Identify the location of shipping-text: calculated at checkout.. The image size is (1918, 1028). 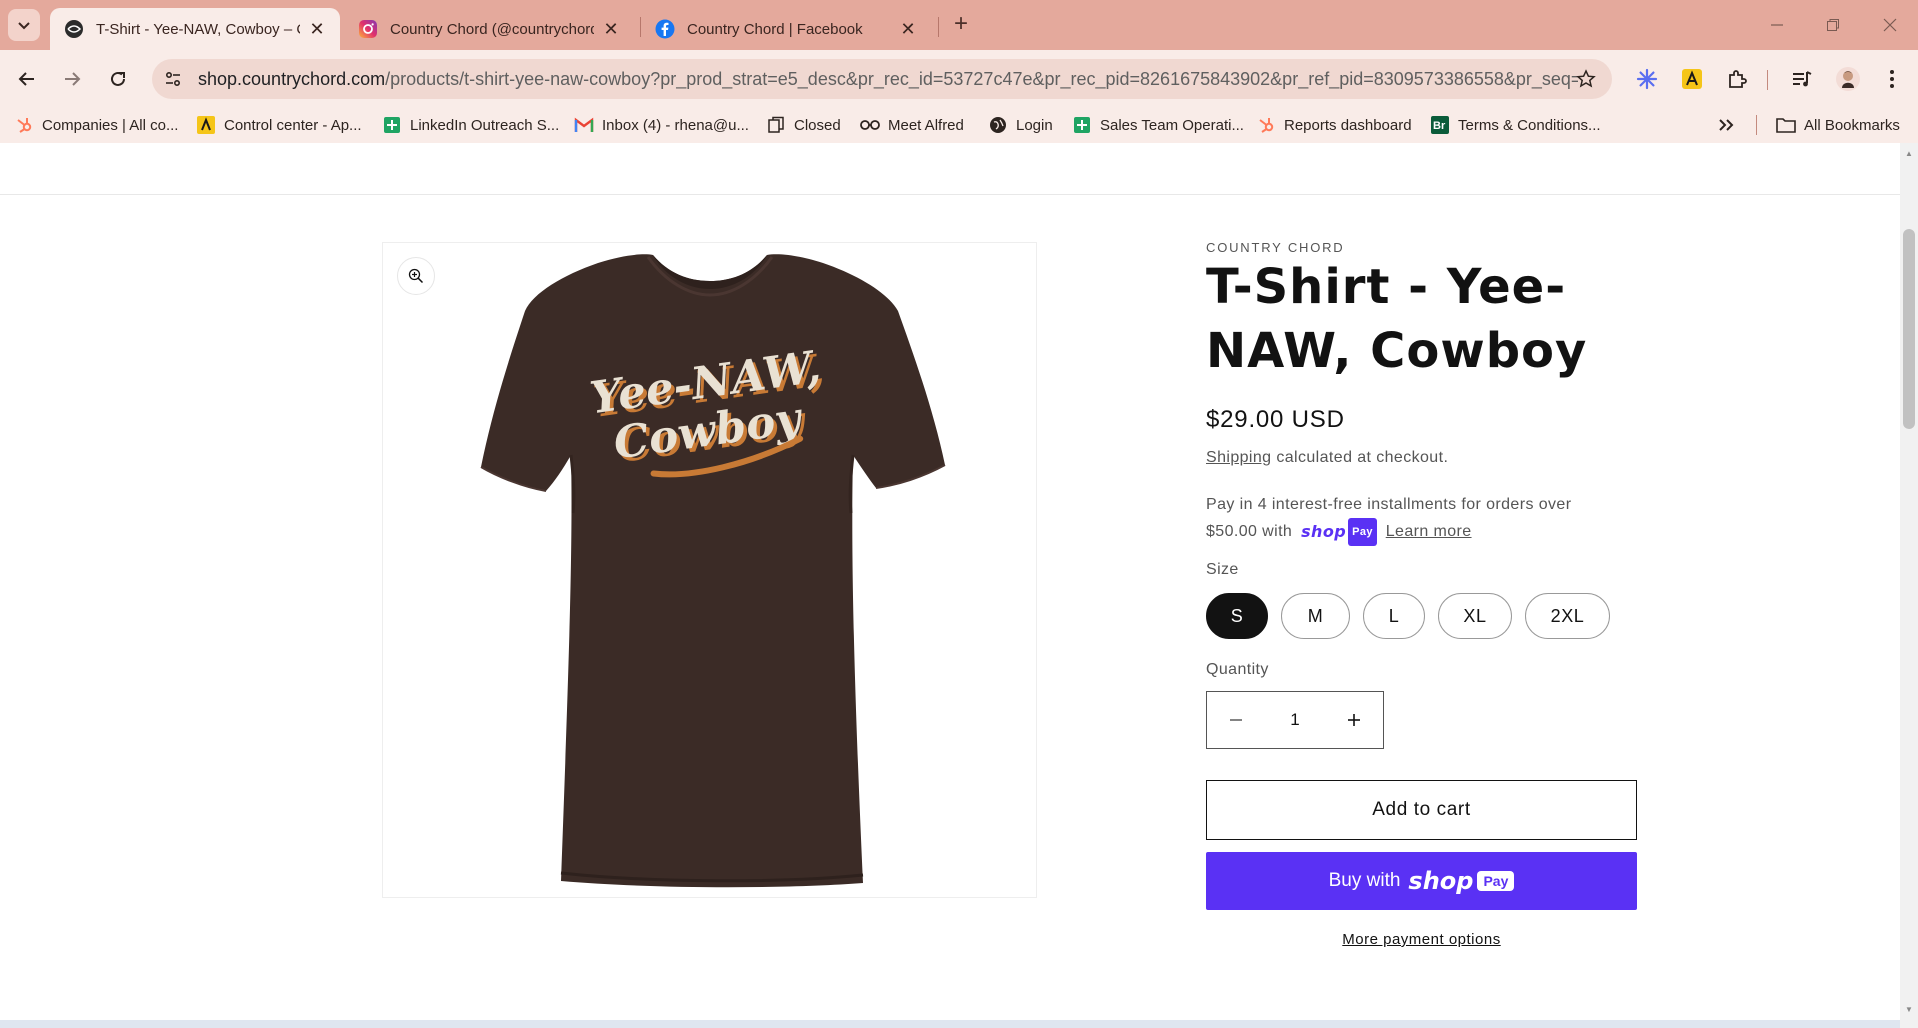
(1360, 457).